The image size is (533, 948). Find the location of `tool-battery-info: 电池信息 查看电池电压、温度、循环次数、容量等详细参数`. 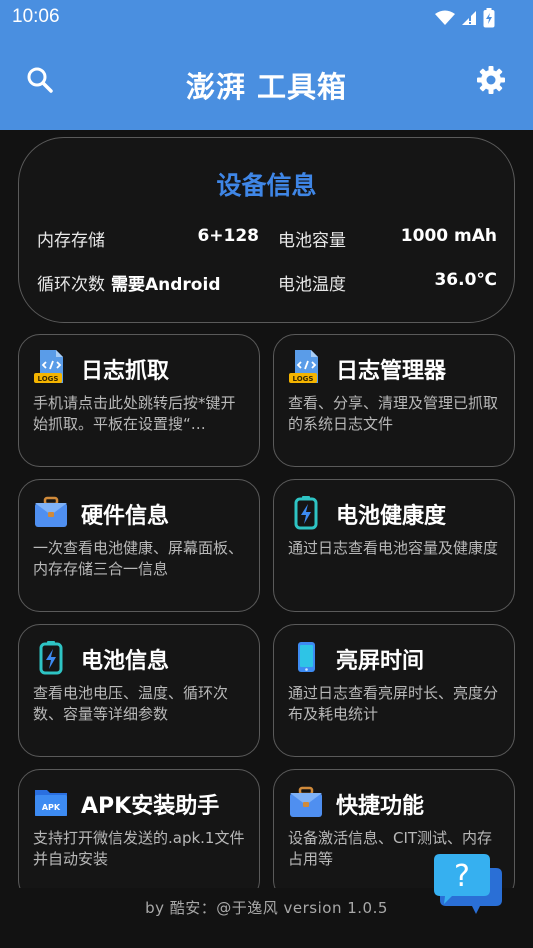

tool-battery-info: 电池信息 查看电池电压、温度、循环次数、容量等详细参数 is located at coordinates (139, 690).